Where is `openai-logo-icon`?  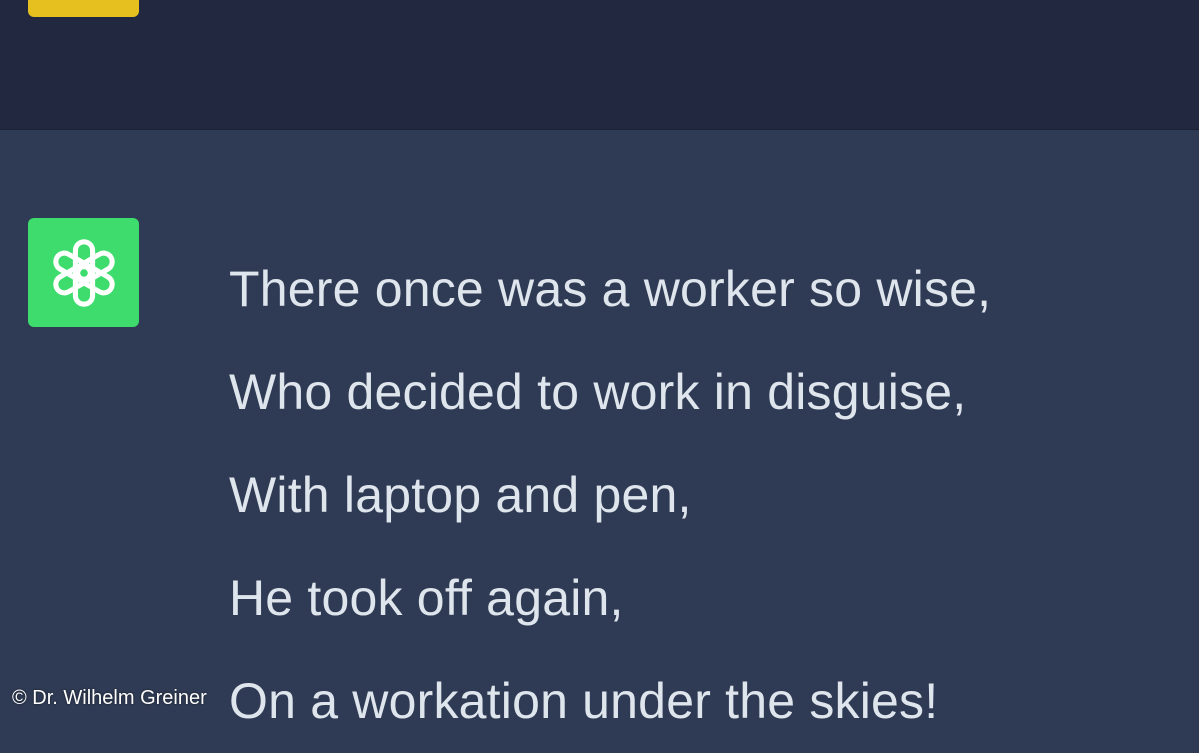
openai-logo-icon is located at coordinates (83, 272).